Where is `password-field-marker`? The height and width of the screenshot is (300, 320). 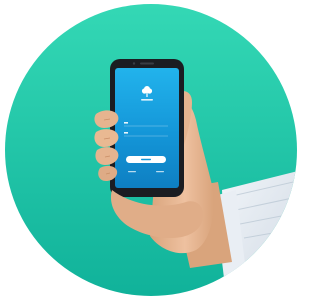
password-field-marker is located at coordinates (126, 133).